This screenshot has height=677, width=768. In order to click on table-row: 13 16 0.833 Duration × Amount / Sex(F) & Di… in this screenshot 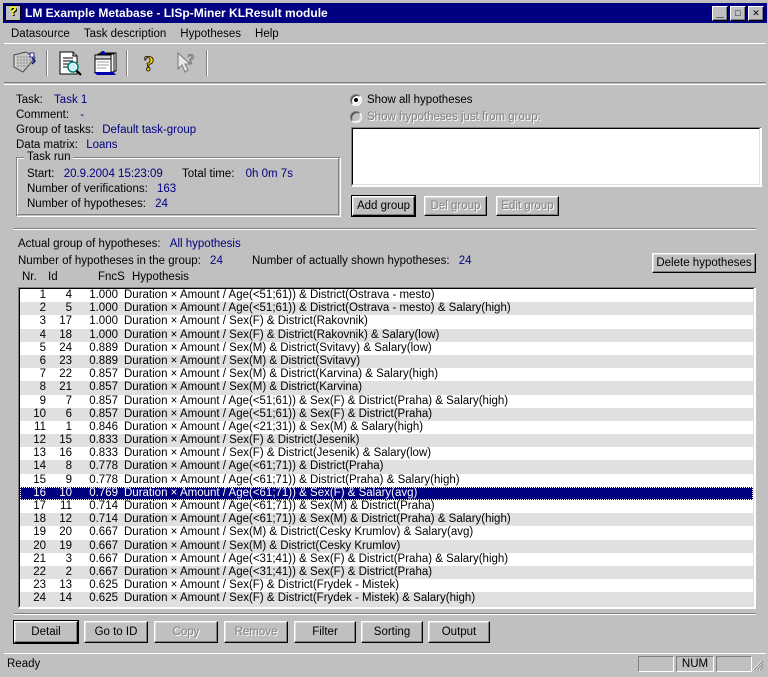, I will do `click(386, 454)`.